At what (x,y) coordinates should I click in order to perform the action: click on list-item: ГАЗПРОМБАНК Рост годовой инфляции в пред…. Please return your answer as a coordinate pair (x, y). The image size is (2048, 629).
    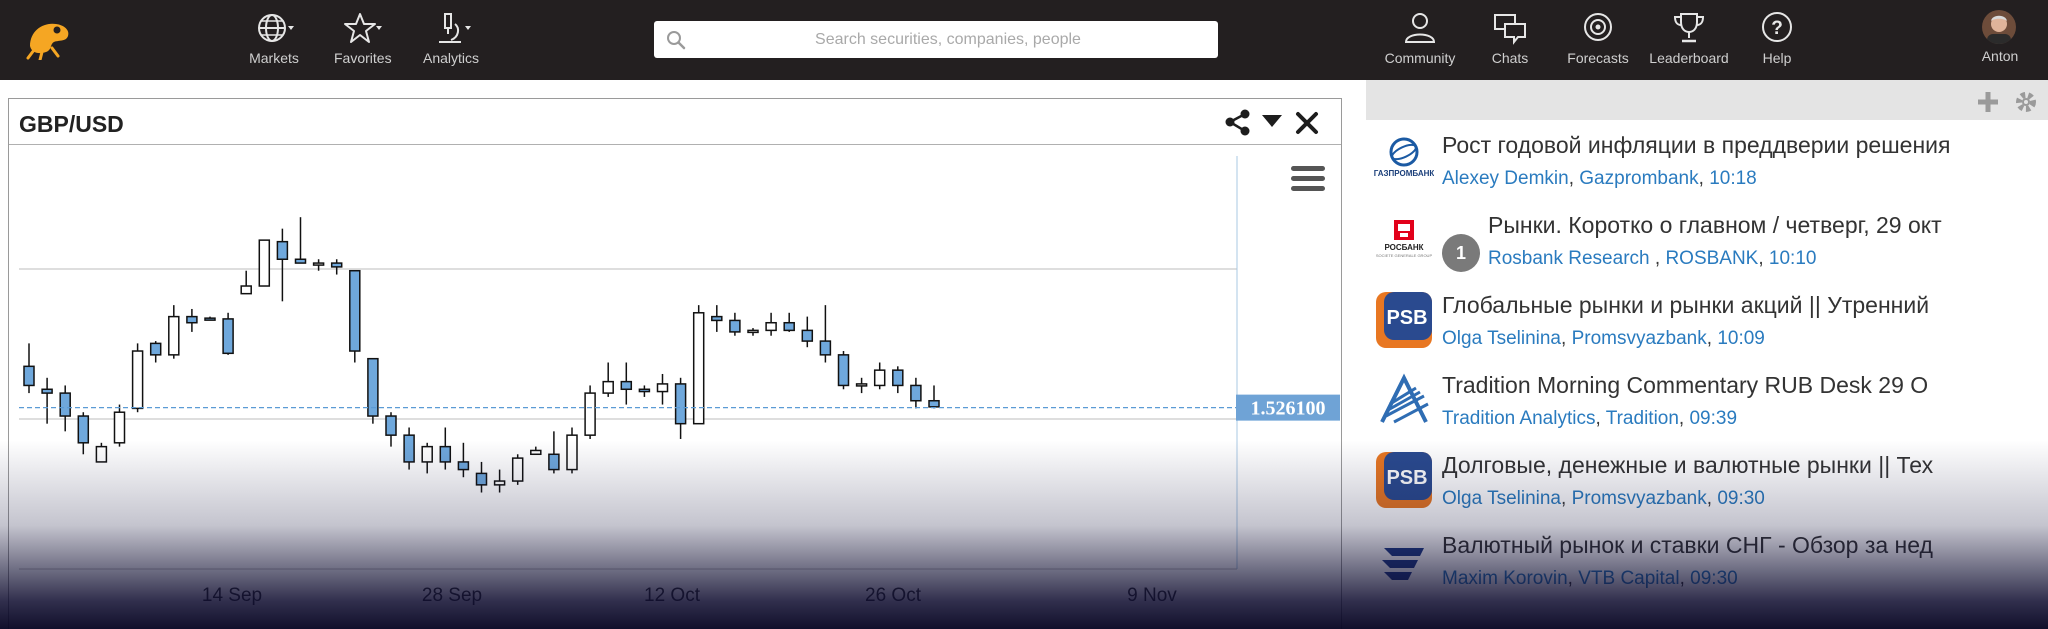
    Looking at the image, I should click on (1707, 160).